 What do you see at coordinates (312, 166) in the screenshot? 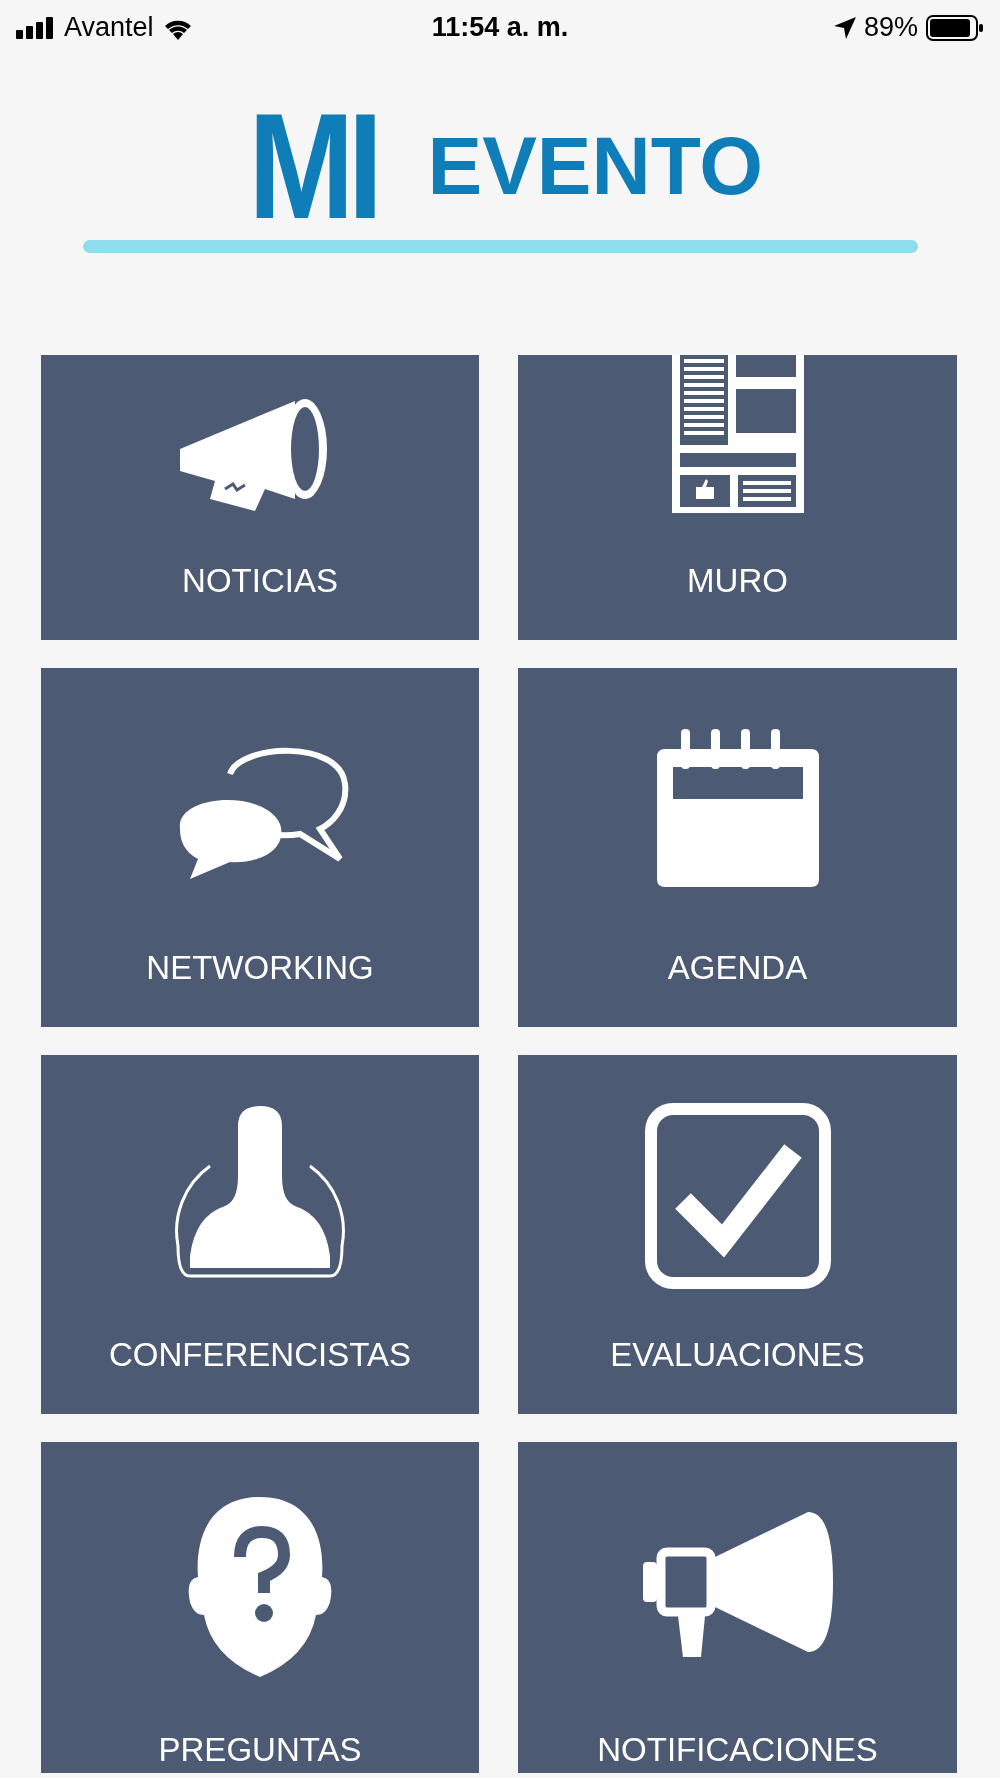
I see `logo-text: MI` at bounding box center [312, 166].